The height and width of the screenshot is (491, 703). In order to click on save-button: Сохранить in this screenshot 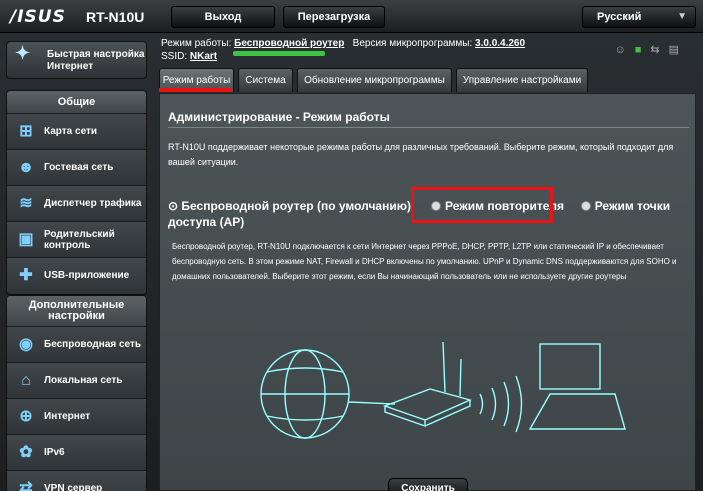, I will do `click(428, 484)`.